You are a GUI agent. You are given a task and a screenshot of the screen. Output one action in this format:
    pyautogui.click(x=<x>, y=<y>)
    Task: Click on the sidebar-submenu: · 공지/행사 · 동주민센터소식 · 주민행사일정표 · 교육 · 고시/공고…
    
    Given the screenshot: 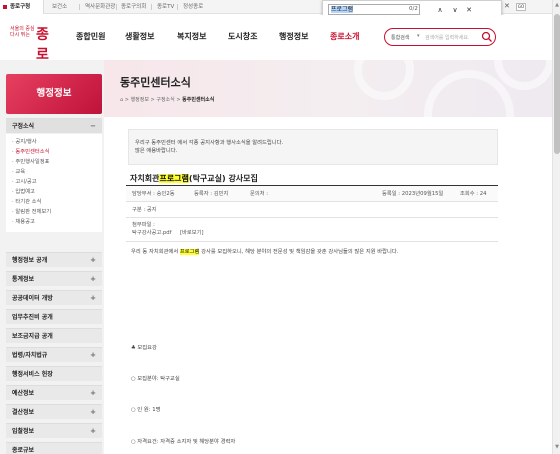 What is the action you would take?
    pyautogui.click(x=54, y=183)
    